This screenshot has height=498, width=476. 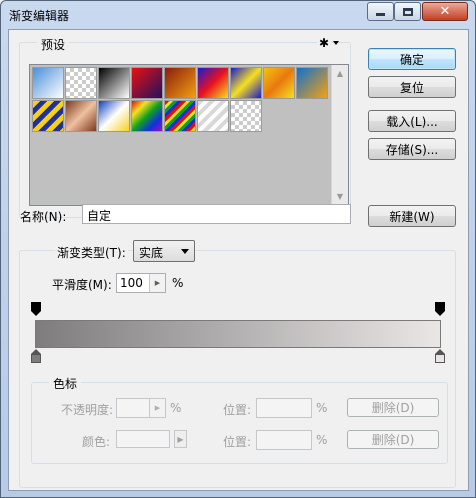 I want to click on color-well, so click(x=143, y=439).